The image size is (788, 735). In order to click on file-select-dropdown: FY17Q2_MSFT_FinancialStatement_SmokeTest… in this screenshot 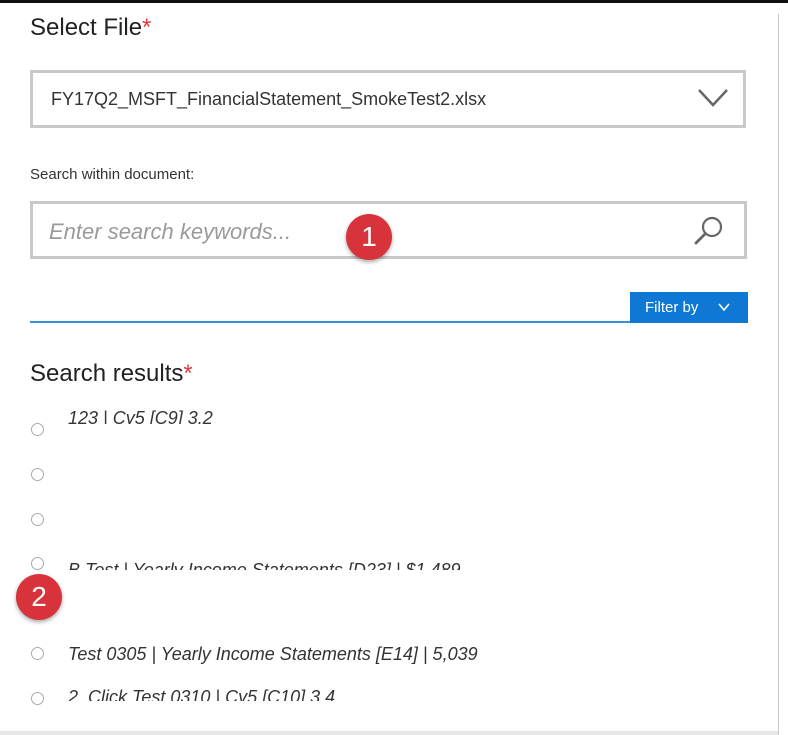, I will do `click(388, 99)`.